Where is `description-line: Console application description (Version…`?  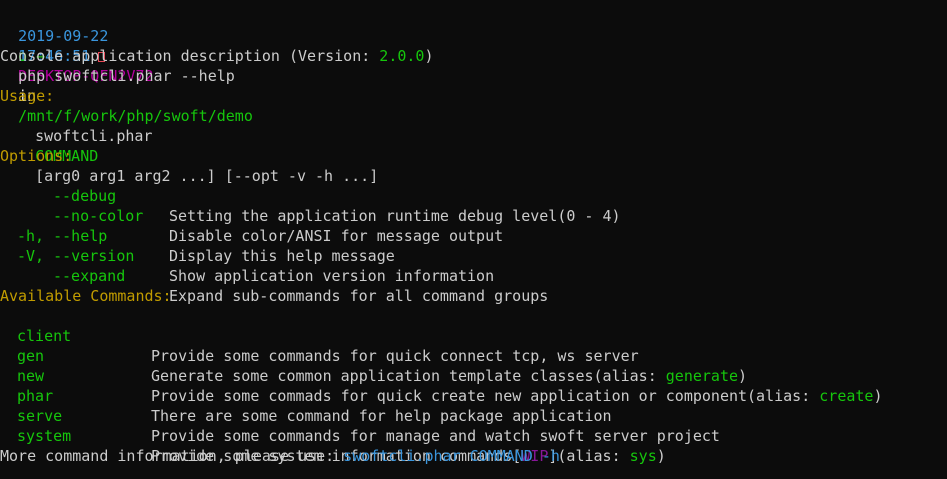
description-line: Console application description (Version… is located at coordinates (216, 56).